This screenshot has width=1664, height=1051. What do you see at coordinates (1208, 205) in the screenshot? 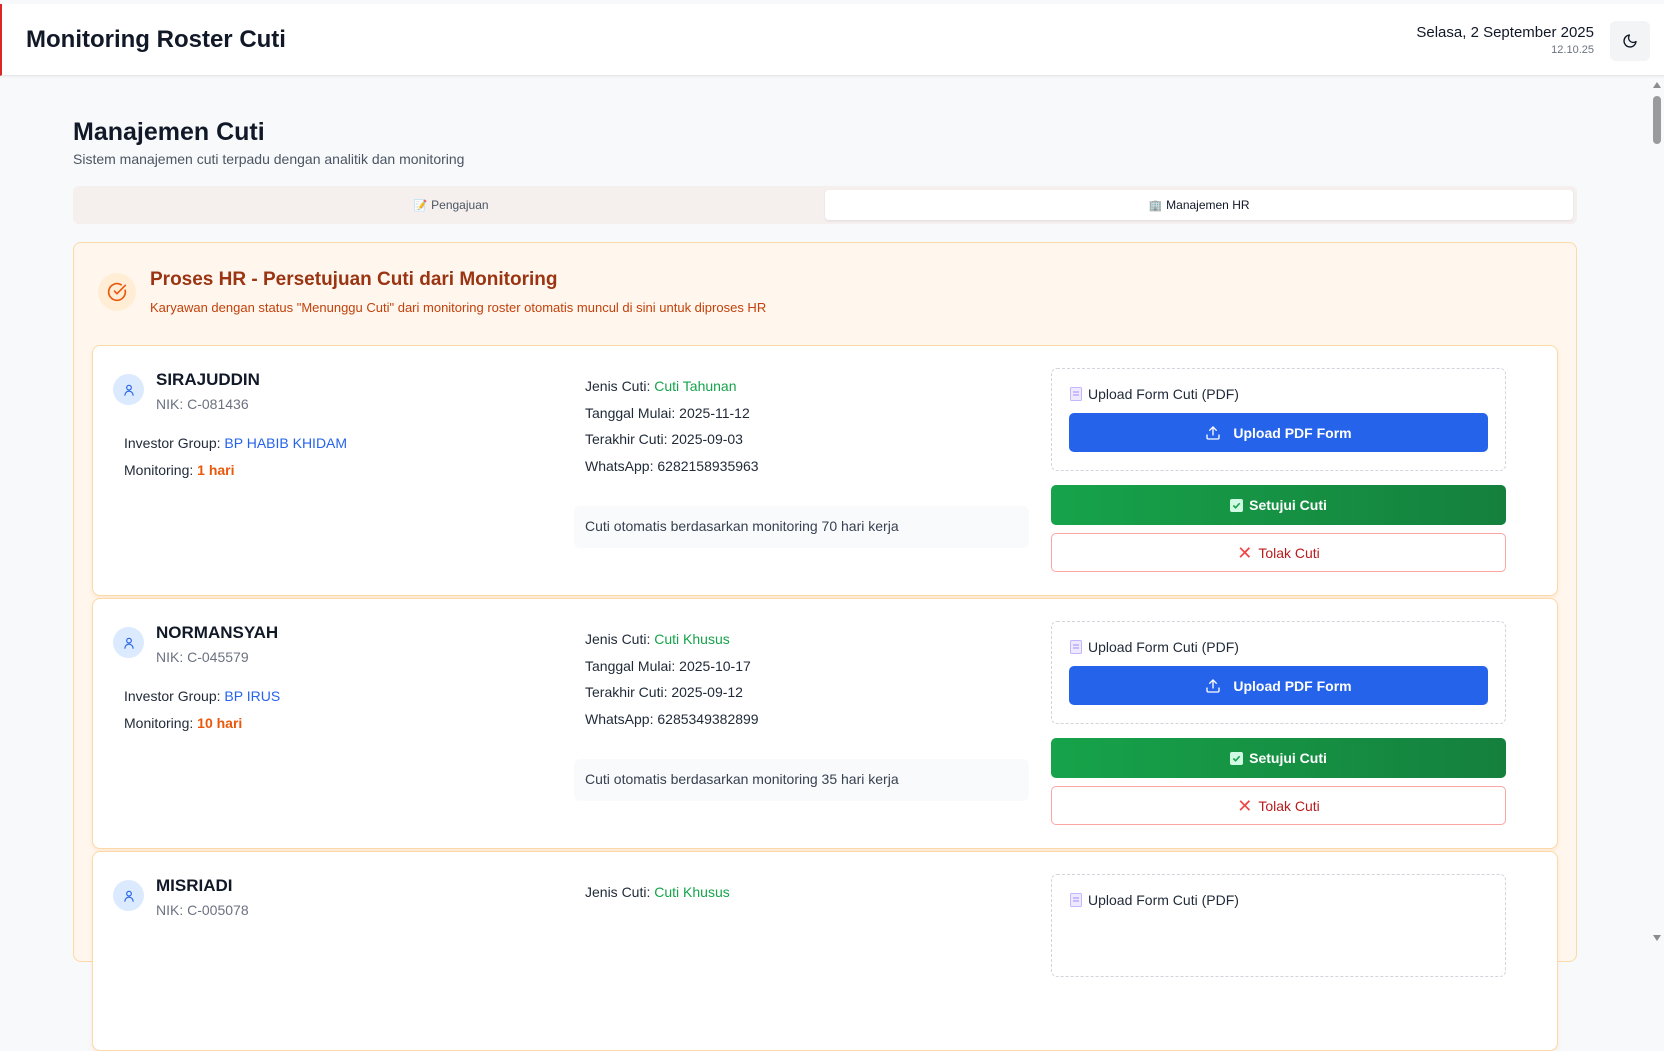
I see `tab-label: Manajemen HR` at bounding box center [1208, 205].